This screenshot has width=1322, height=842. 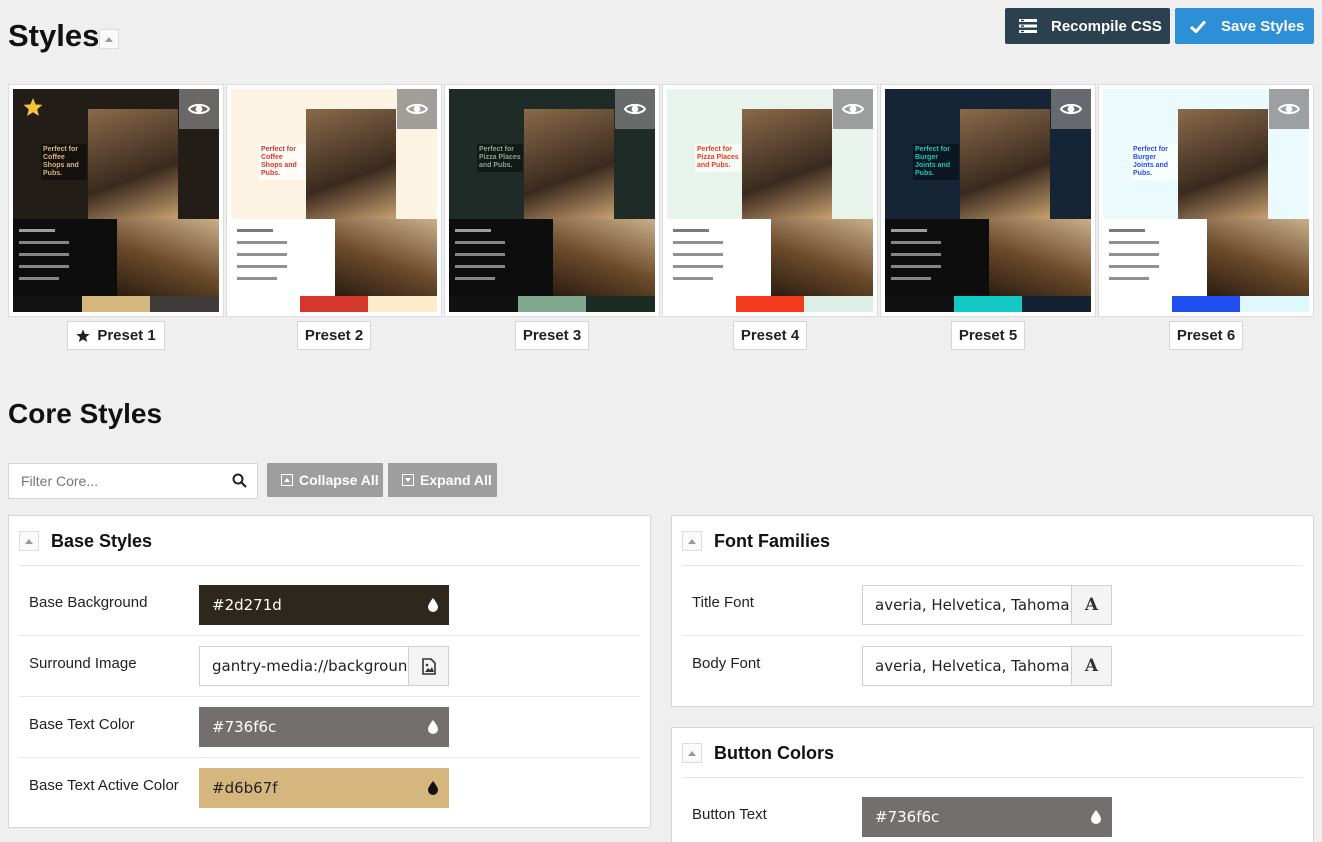 I want to click on title-font-row: Title Font averia, Helvetica, Tahoma, A, so click(x=992, y=605).